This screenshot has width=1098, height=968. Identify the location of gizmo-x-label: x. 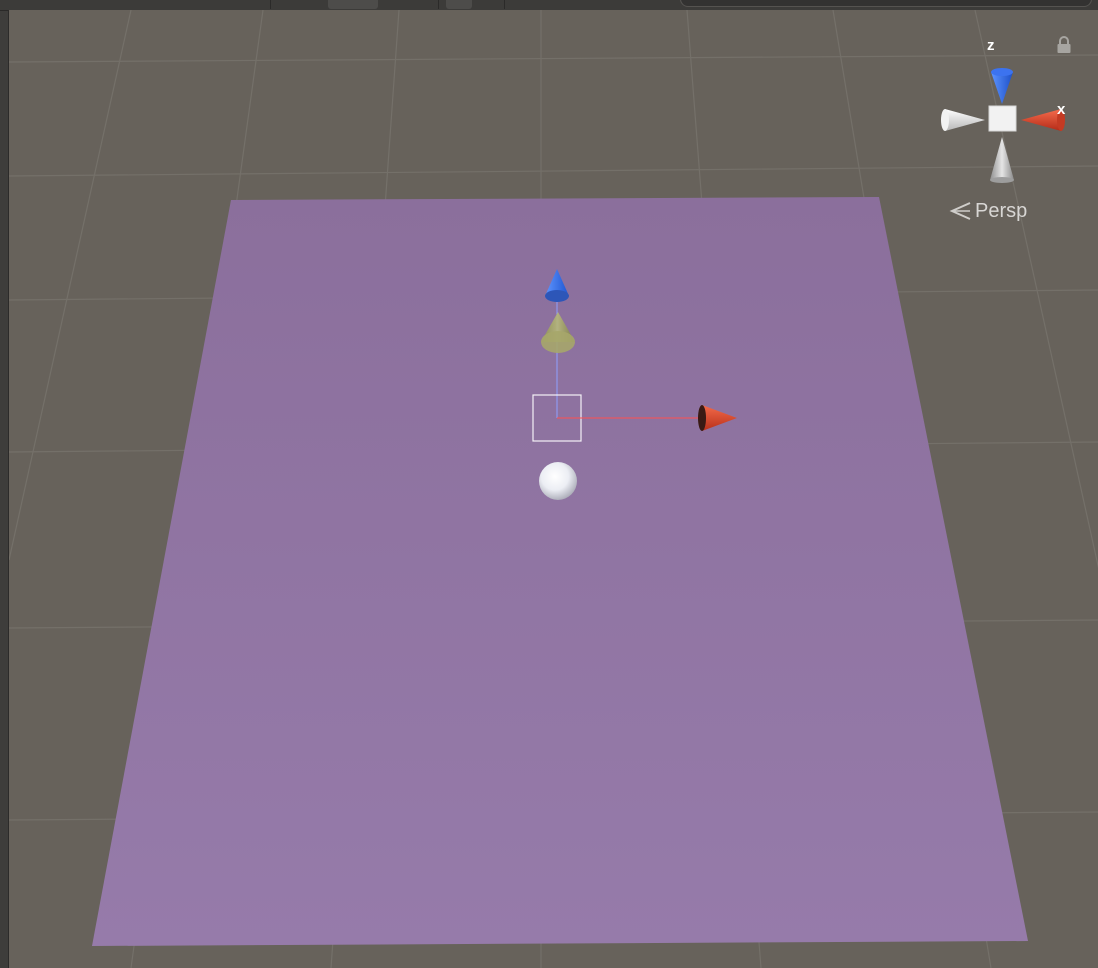
(1061, 109).